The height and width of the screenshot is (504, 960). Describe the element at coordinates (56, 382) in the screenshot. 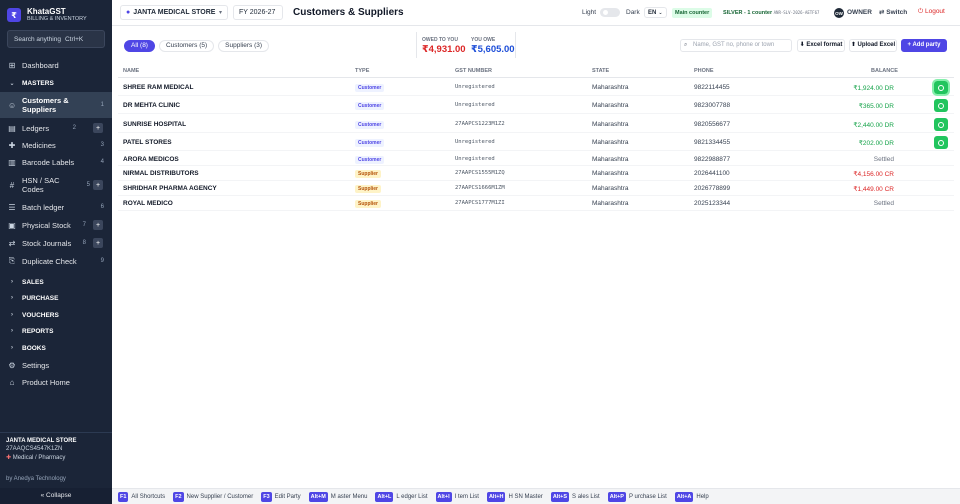

I see `sidebar-item-product-home: ⌂ Product Home` at that location.